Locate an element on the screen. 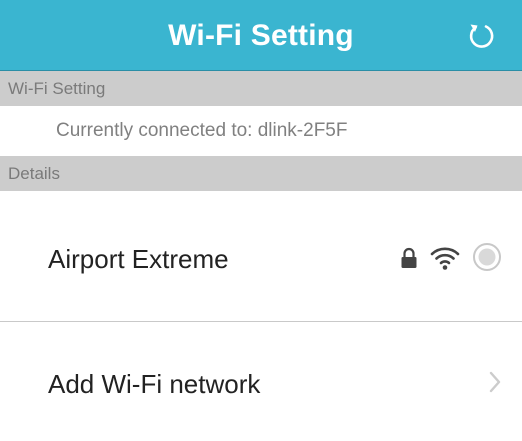 The height and width of the screenshot is (441, 522). refresh-button is located at coordinates (481, 36).